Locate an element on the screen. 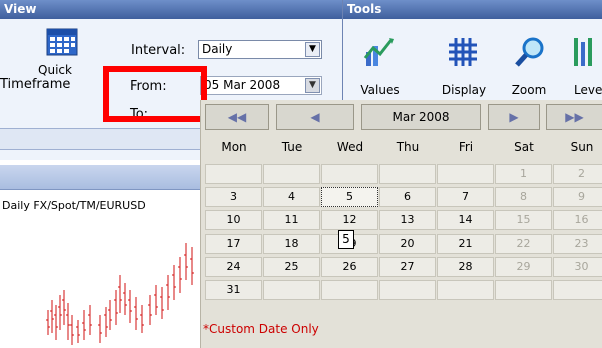  day-tooltip-text: 5 is located at coordinates (346, 239).